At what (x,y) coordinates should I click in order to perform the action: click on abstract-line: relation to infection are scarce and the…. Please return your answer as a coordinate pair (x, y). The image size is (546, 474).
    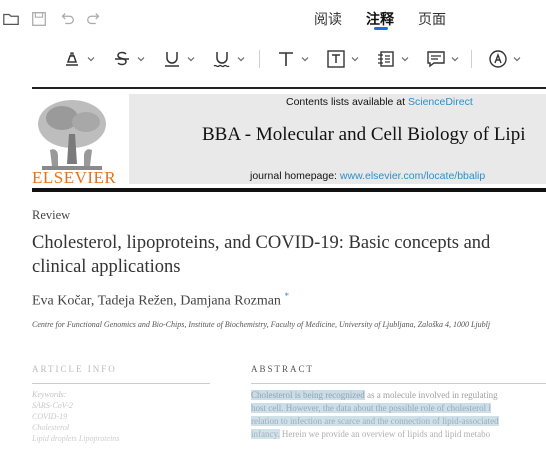
    Looking at the image, I should click on (375, 421).